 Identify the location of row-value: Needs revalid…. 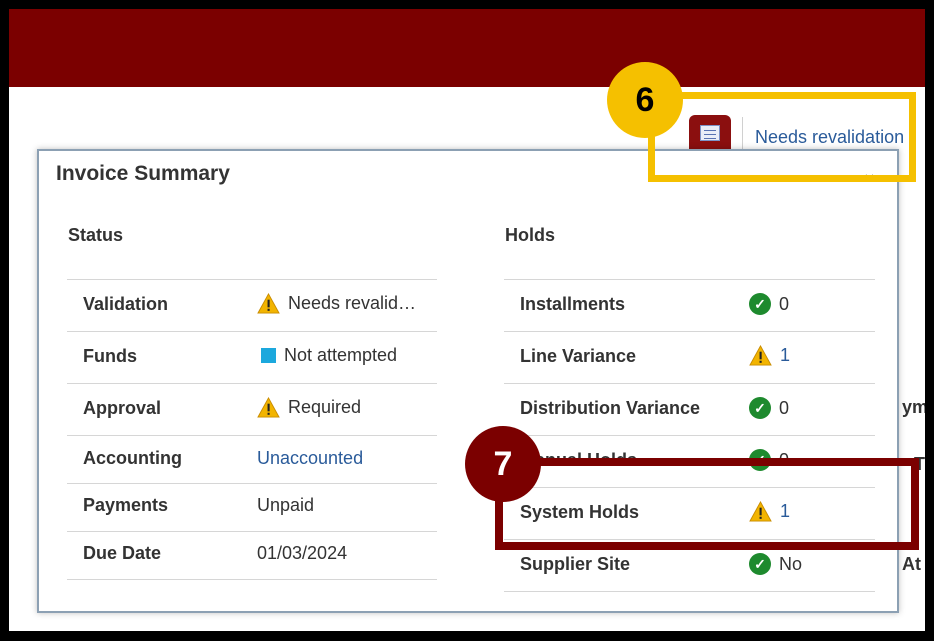
(352, 303).